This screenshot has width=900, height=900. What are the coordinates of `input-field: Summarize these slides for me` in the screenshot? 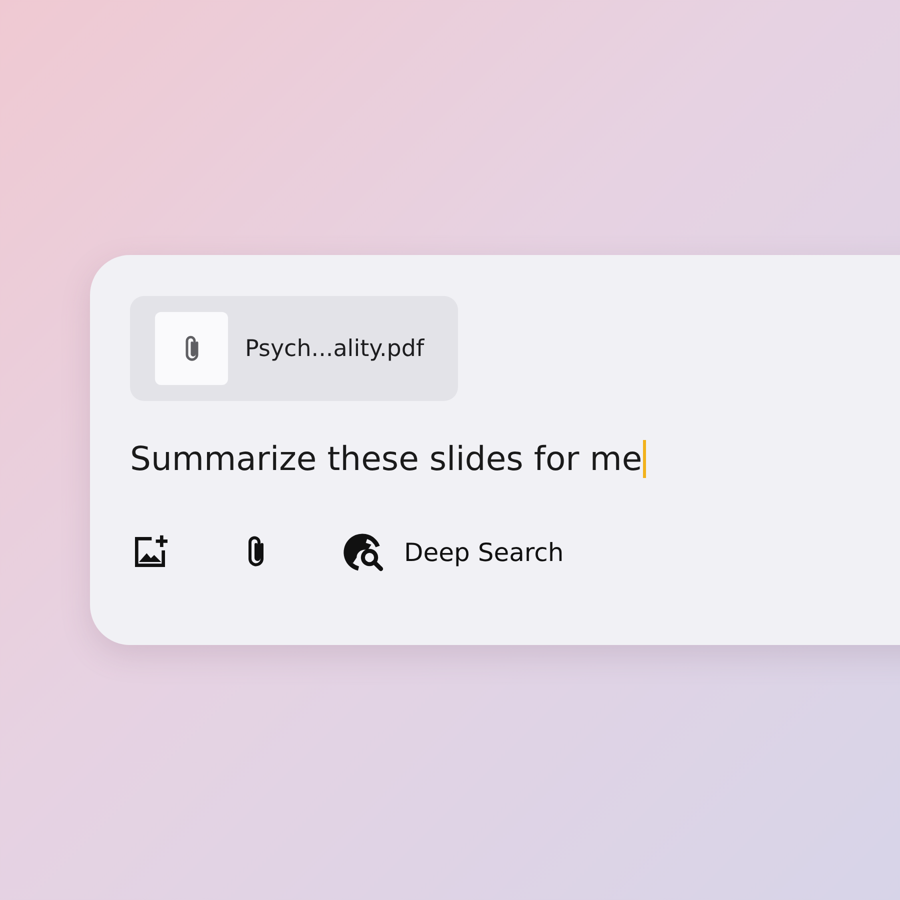 It's located at (388, 458).